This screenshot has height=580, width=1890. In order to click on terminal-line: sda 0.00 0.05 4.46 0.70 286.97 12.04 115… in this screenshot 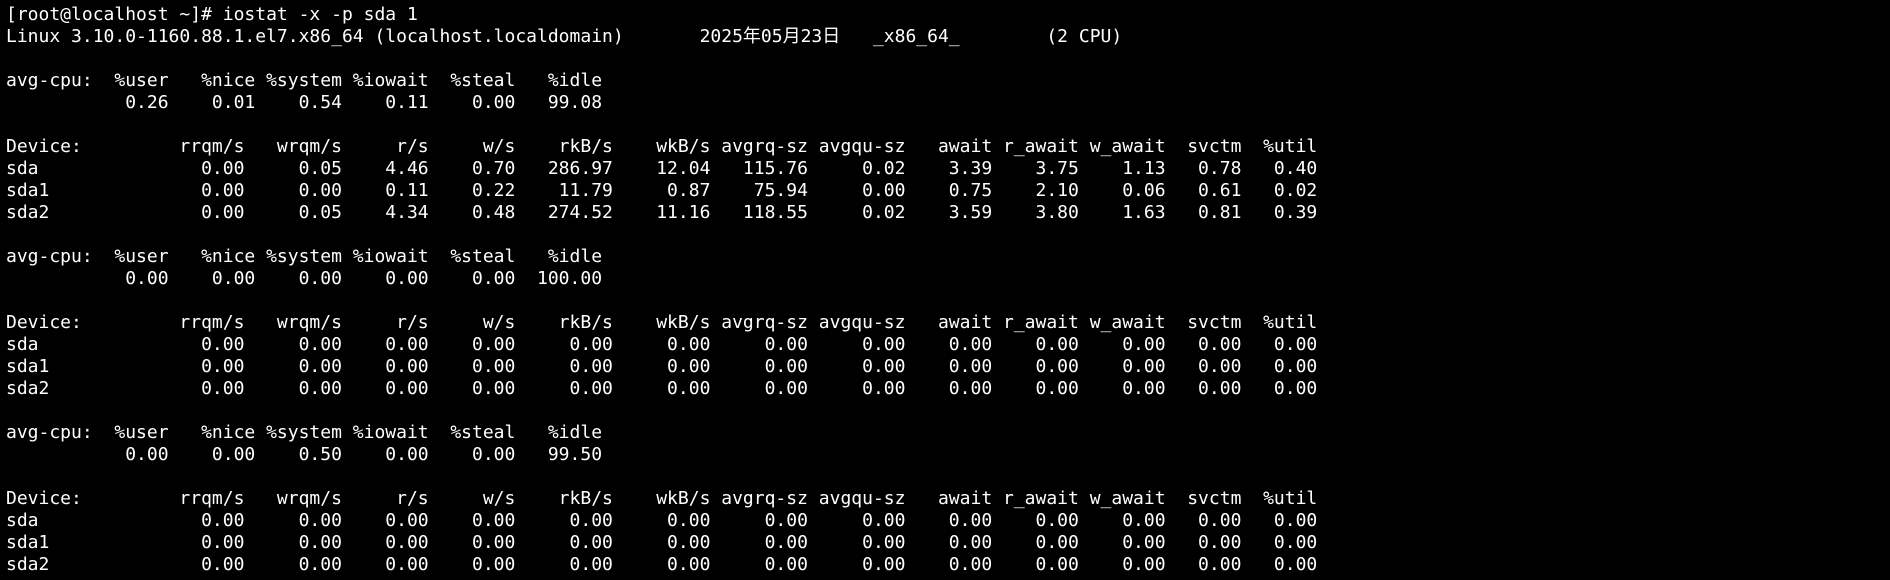, I will do `click(662, 168)`.